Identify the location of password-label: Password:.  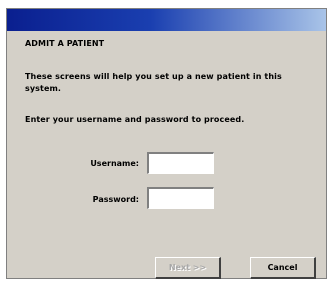
(115, 199).